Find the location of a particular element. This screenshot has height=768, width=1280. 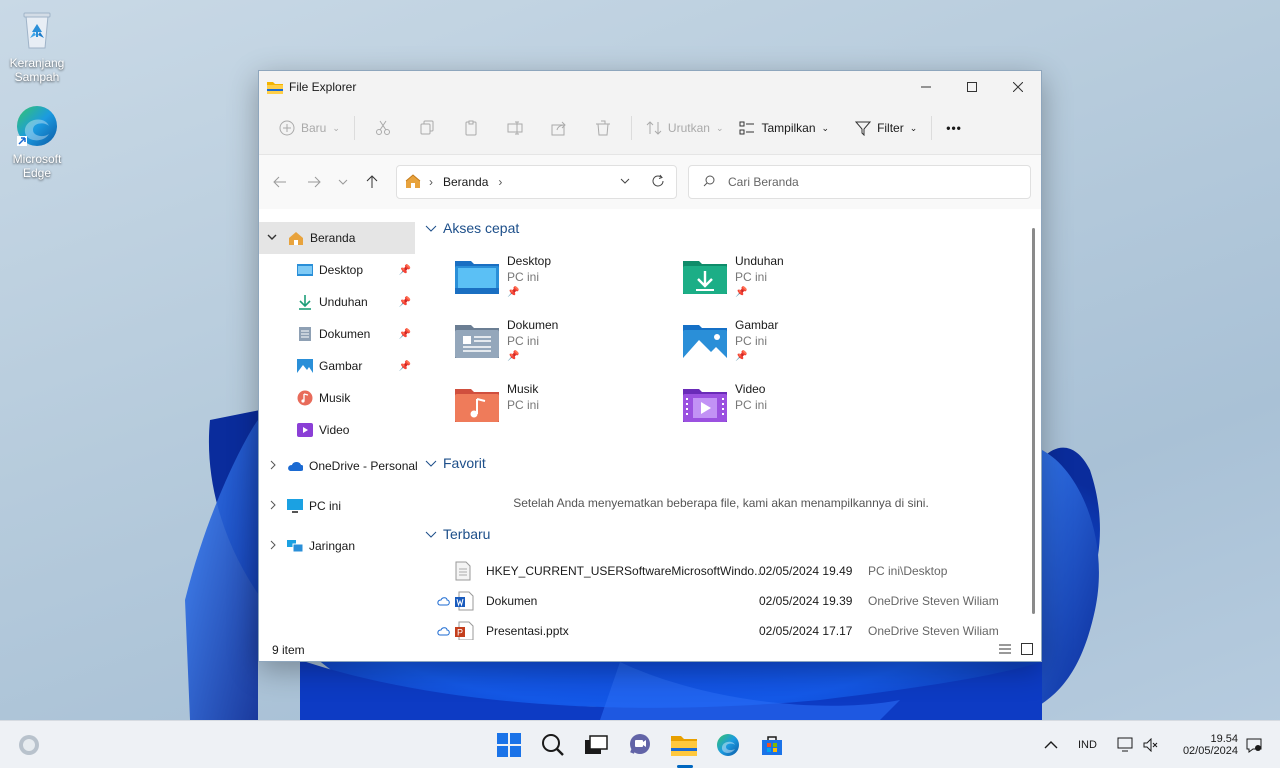

share-icon is located at coordinates (558, 128).